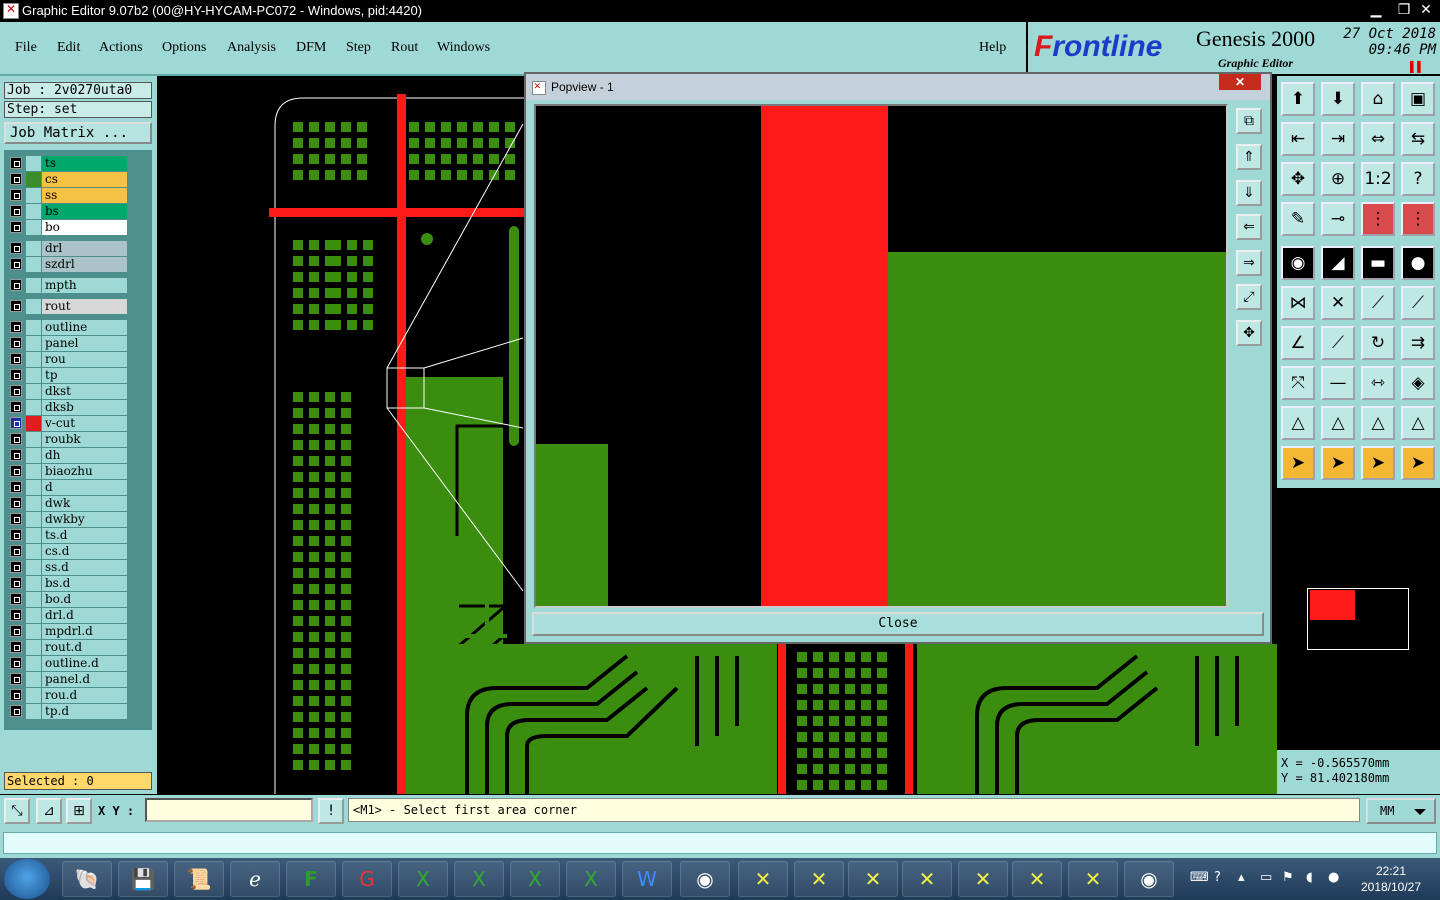 The height and width of the screenshot is (900, 1440). Describe the element at coordinates (68, 631) in the screenshot. I see `layer-row-mpdrl.d: mpdrl.d` at that location.